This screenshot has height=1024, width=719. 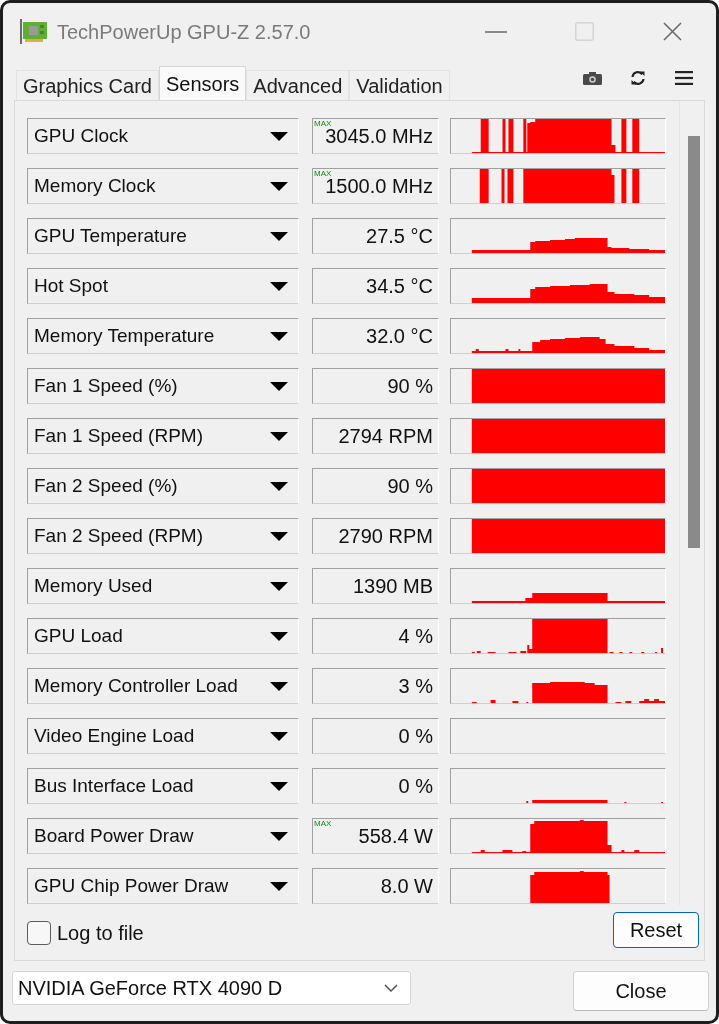 I want to click on sensor-value: 32.0 °C, so click(x=399, y=336).